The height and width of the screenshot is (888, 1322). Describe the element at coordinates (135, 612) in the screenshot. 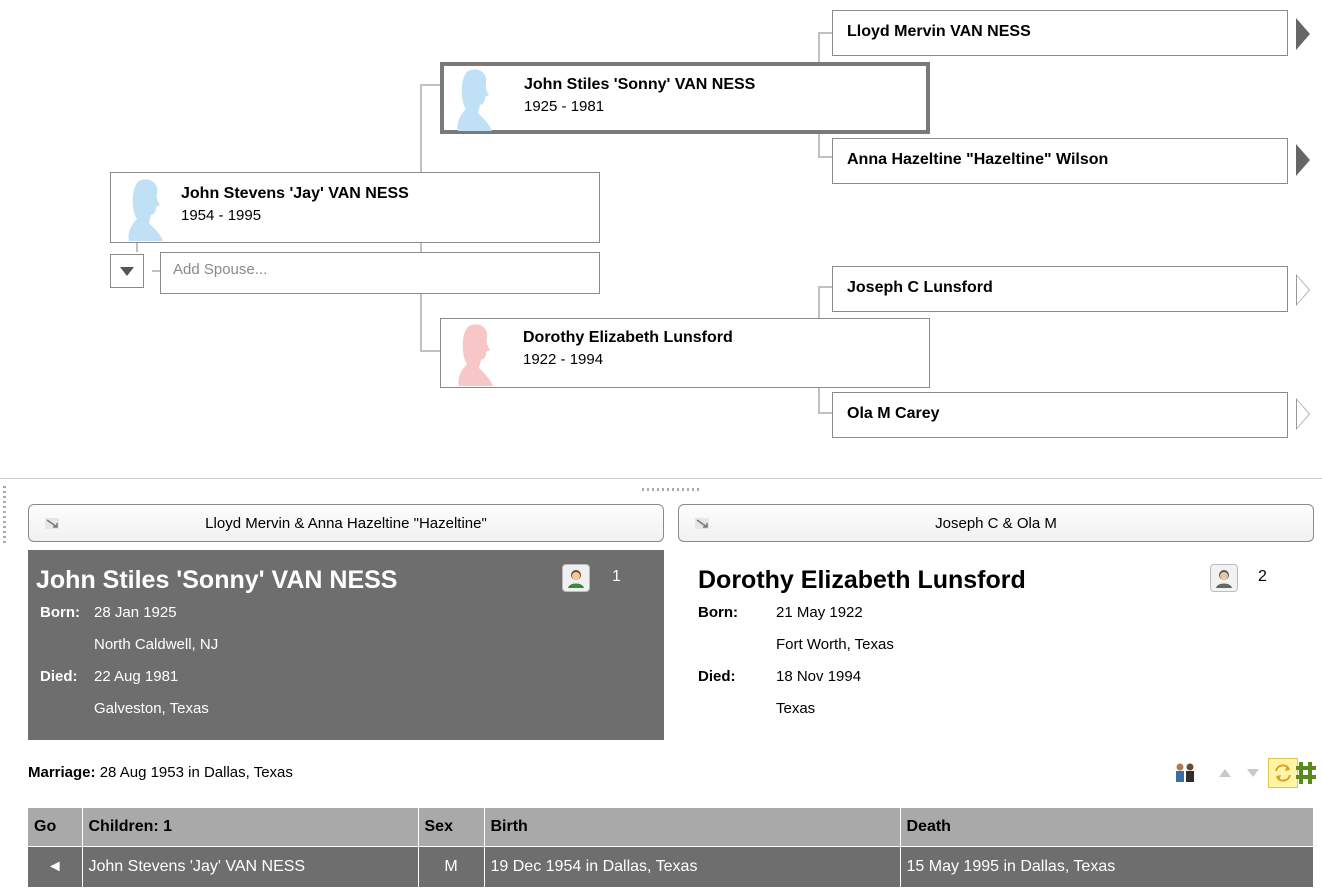

I see `born-date: 28 Jan 1925` at that location.